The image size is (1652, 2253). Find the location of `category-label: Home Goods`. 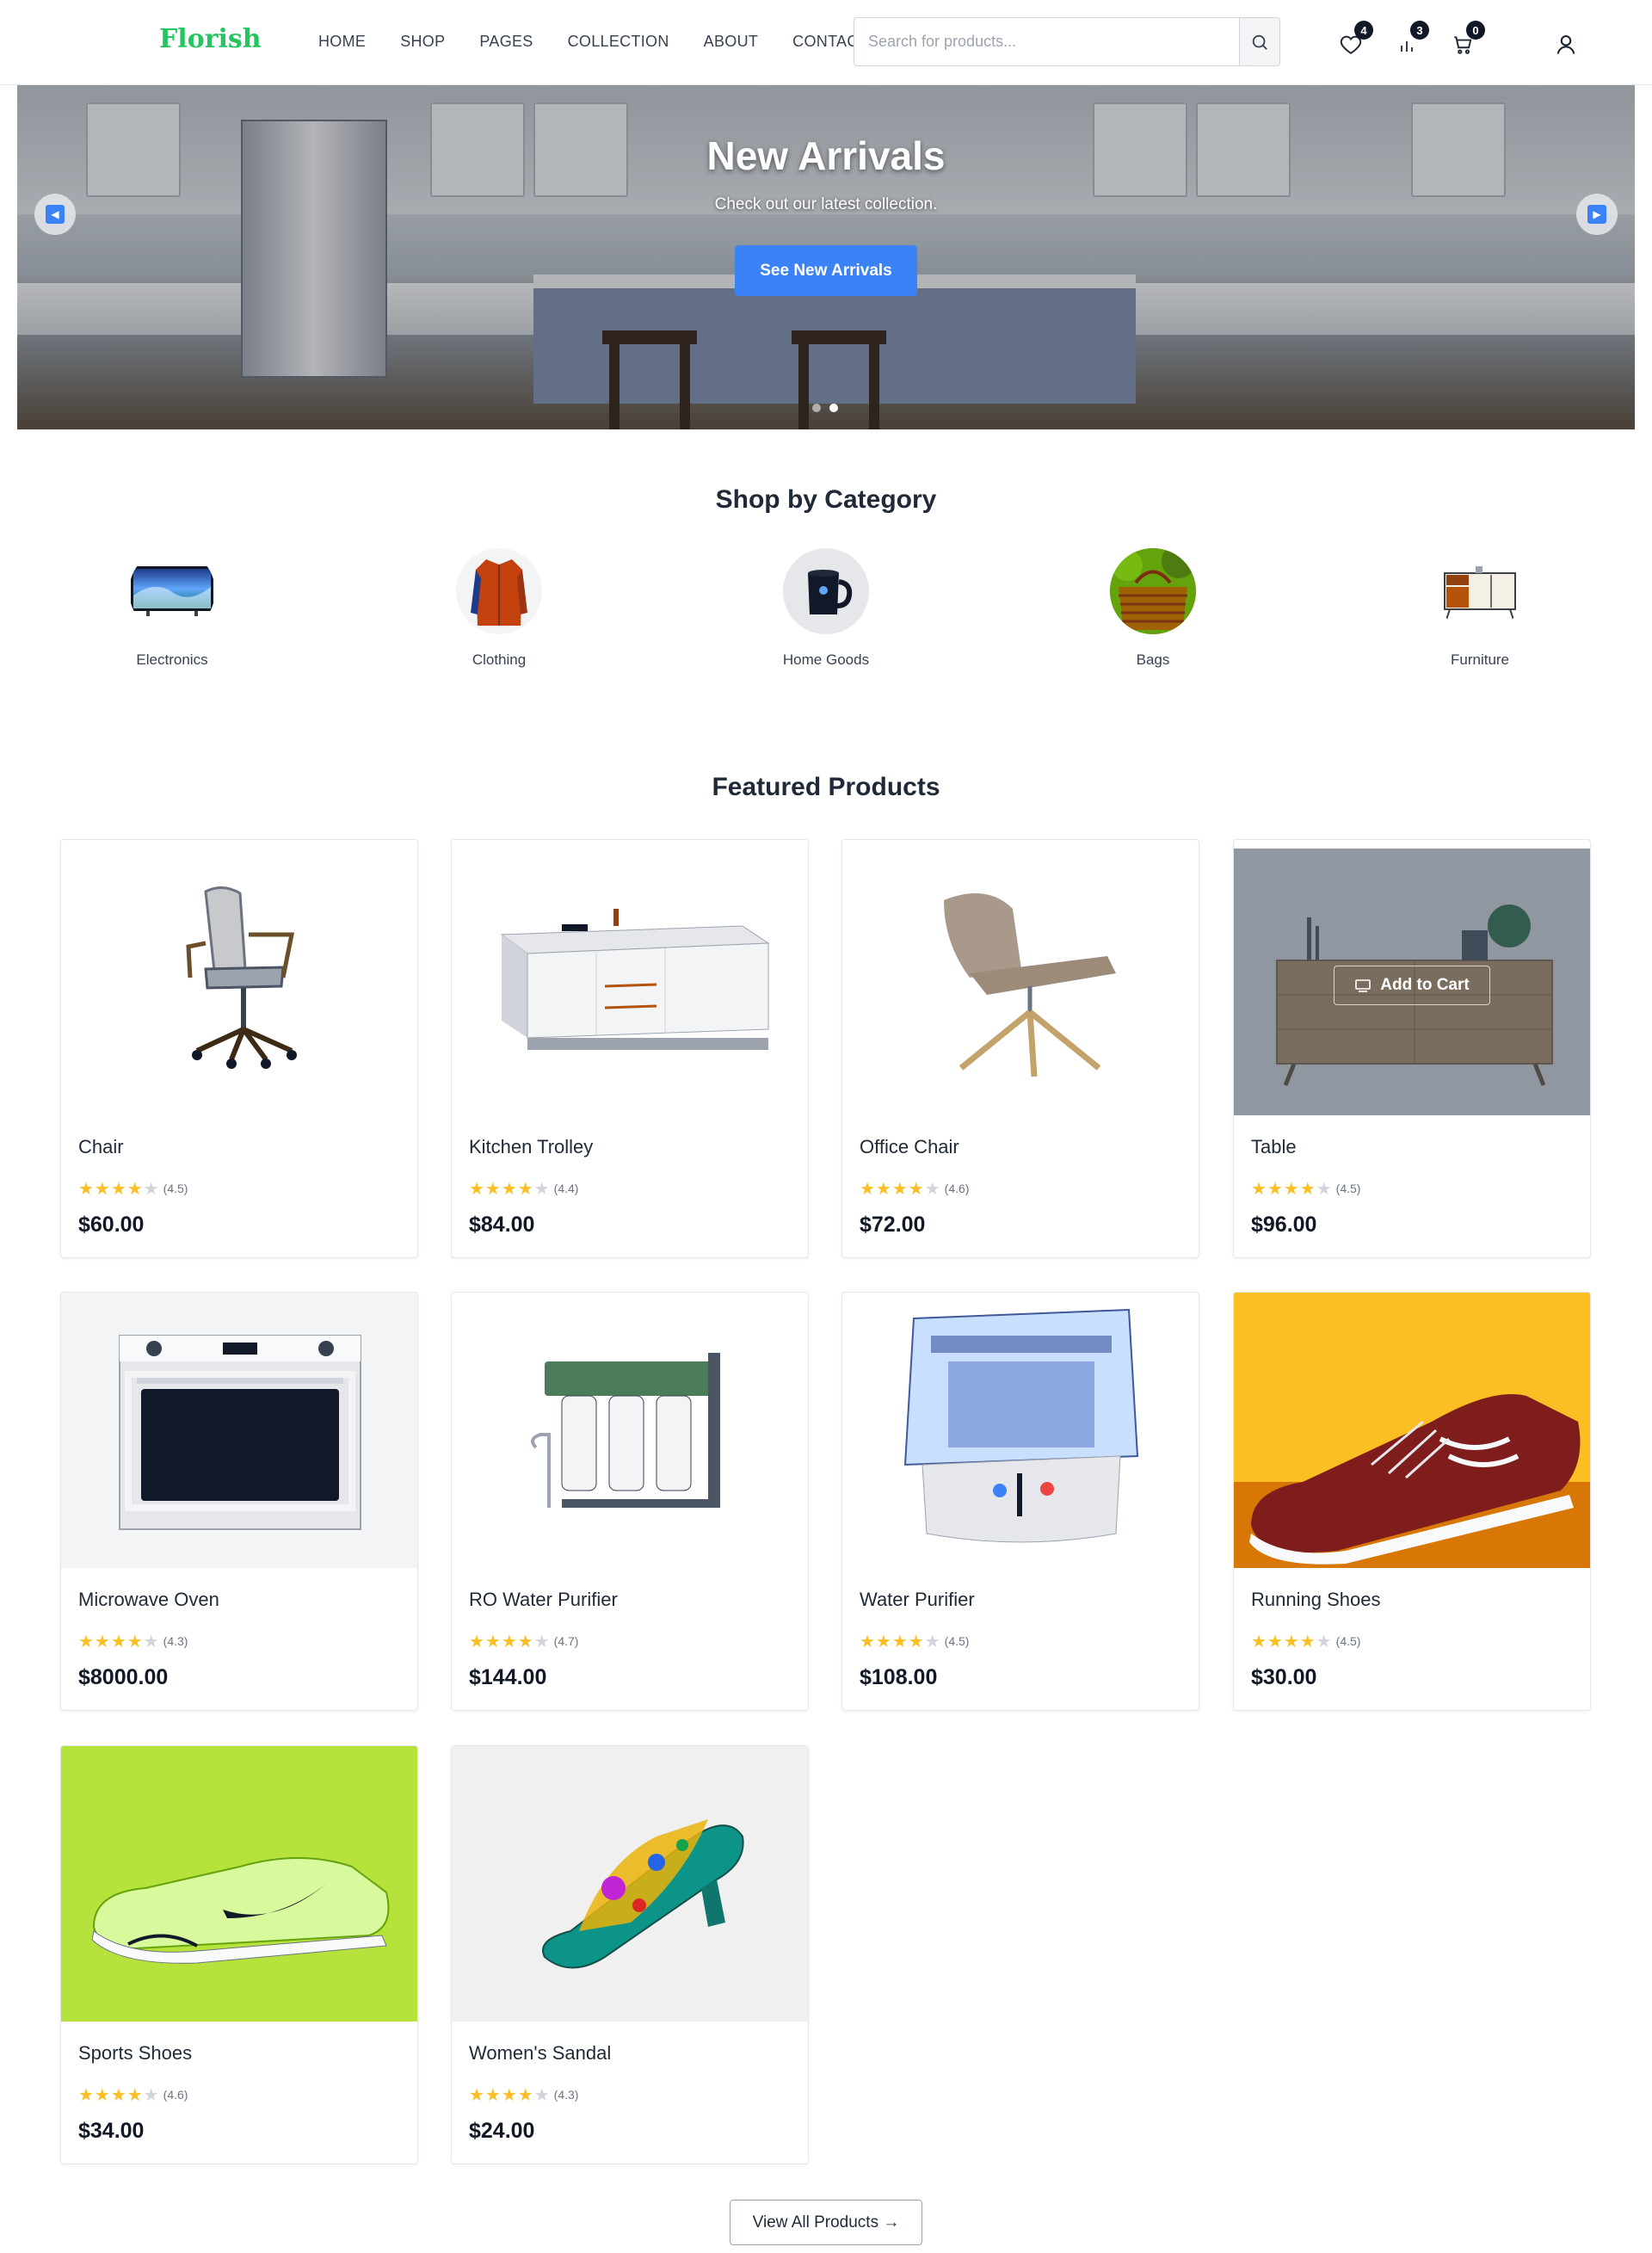

category-label: Home Goods is located at coordinates (826, 659).